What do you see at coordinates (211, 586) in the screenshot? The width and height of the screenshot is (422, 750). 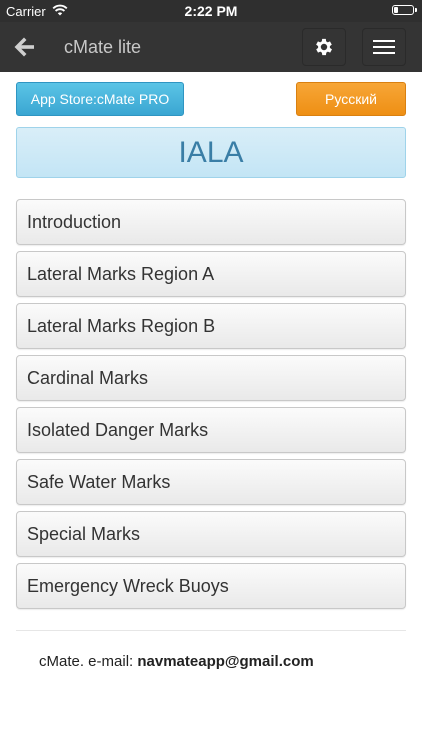 I see `list-item-emergency-wreck-buoys: Emergency Wreck Buoys` at bounding box center [211, 586].